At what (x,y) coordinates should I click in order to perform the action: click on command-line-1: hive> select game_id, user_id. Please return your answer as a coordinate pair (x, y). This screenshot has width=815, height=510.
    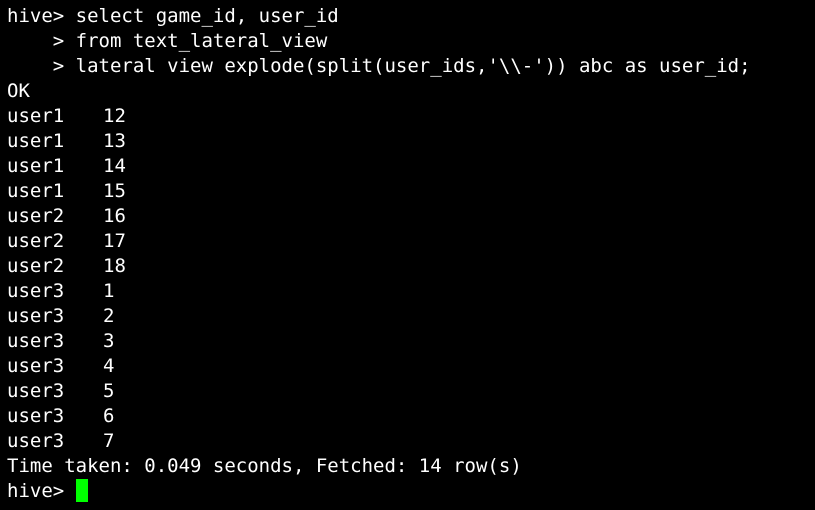
    Looking at the image, I should click on (173, 16).